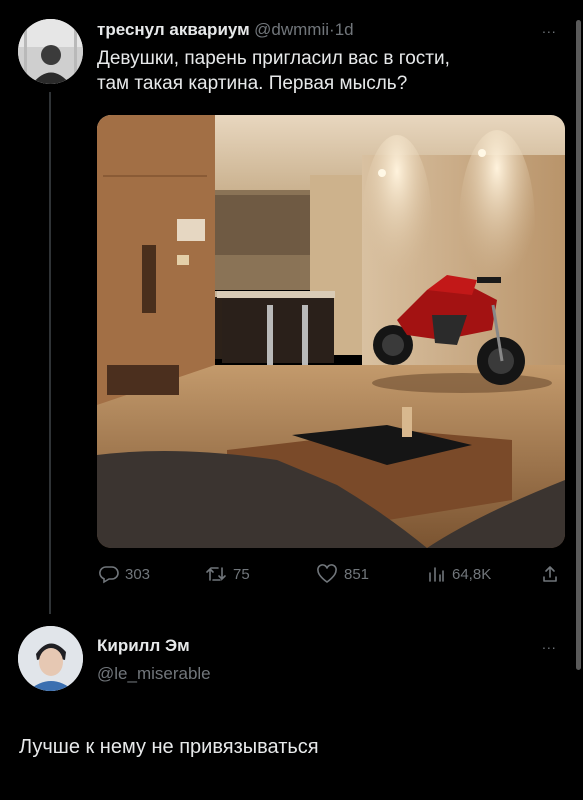  Describe the element at coordinates (138, 574) in the screenshot. I see `reply-count: 303` at that location.